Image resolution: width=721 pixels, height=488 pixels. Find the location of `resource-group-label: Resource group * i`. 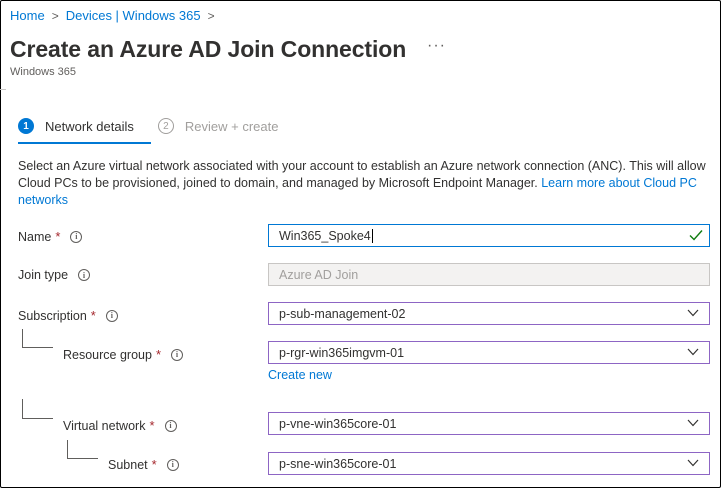

resource-group-label: Resource group * i is located at coordinates (123, 354).